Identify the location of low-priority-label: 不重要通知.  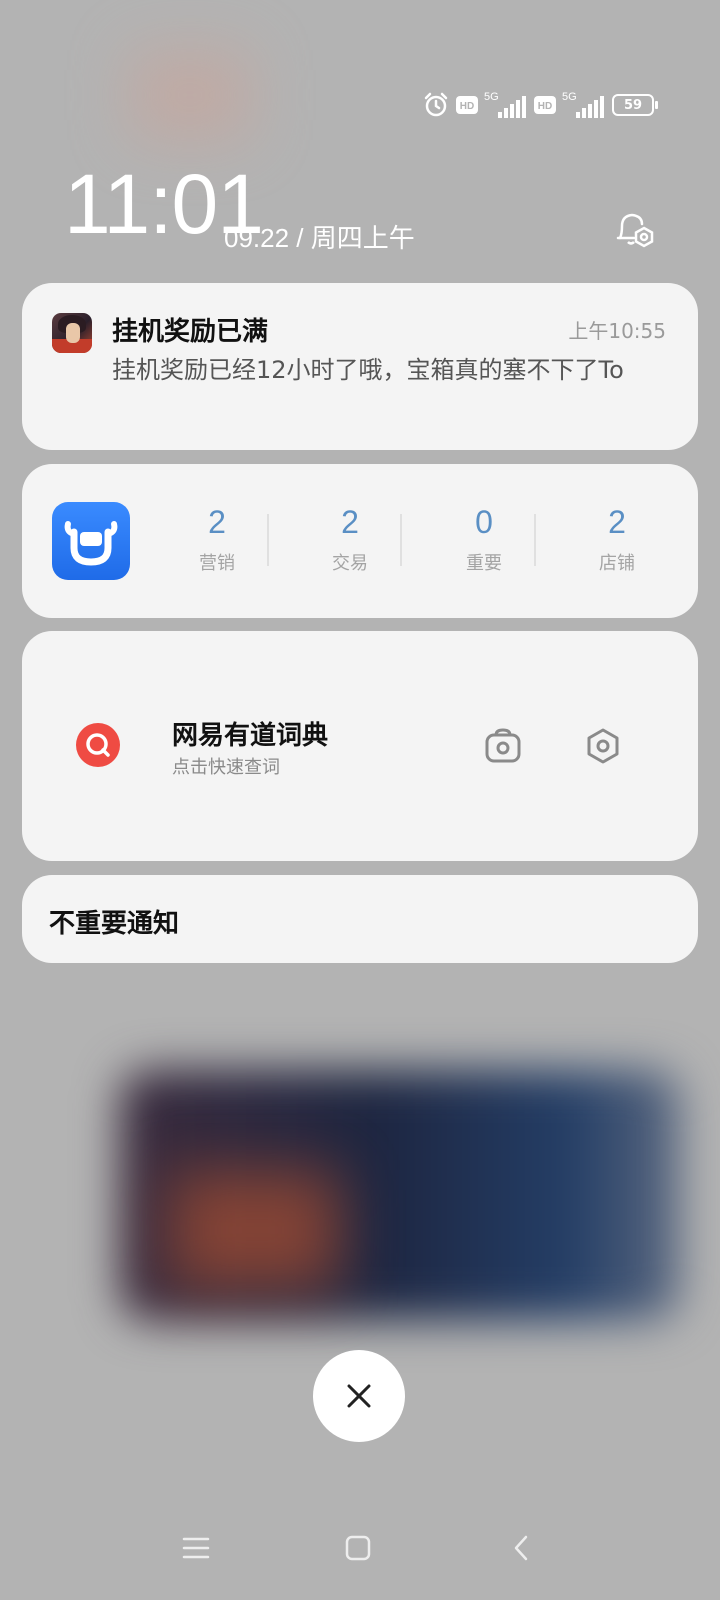
(114, 924).